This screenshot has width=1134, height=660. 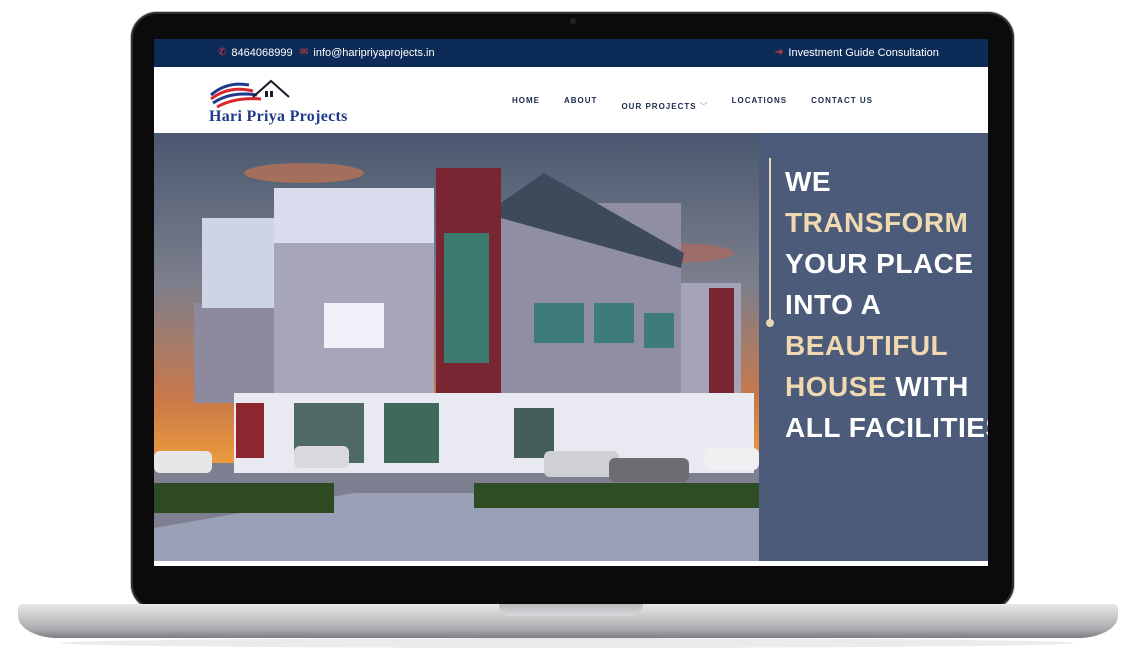 What do you see at coordinates (571, 610) in the screenshot?
I see `laptop-notch` at bounding box center [571, 610].